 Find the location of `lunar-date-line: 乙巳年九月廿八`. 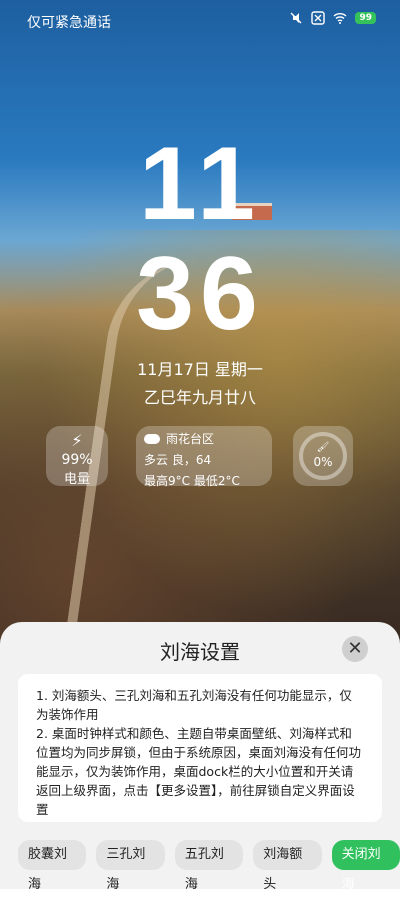

lunar-date-line: 乙巳年九月廿八 is located at coordinates (199, 397).